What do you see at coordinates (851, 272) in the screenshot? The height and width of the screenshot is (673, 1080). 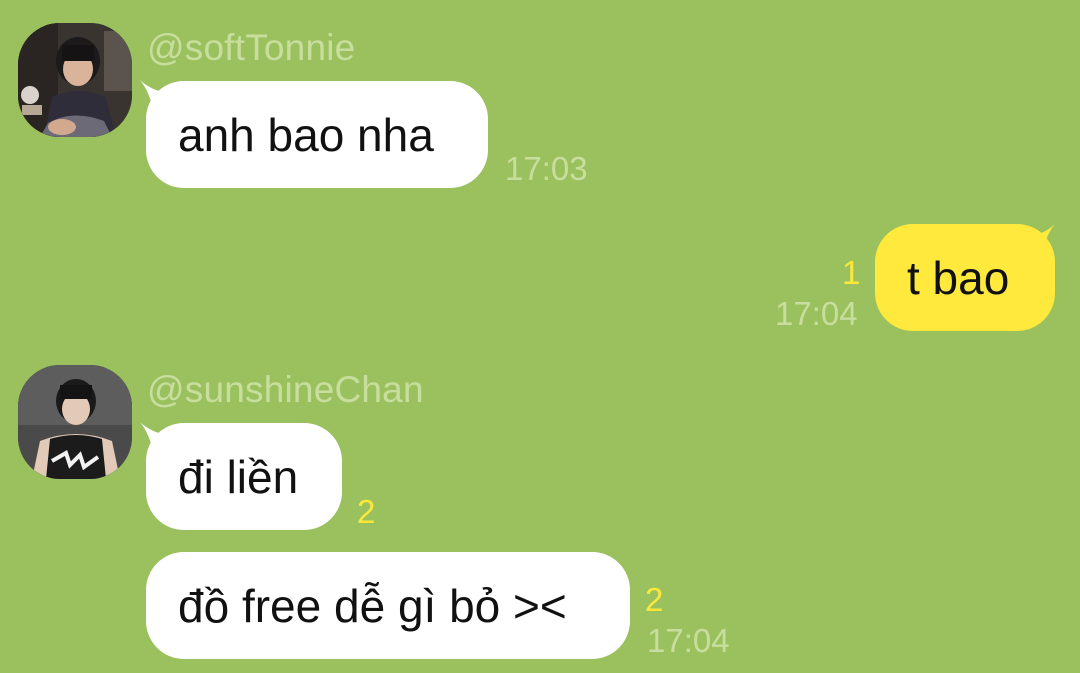 I see `unread-count: 1` at bounding box center [851, 272].